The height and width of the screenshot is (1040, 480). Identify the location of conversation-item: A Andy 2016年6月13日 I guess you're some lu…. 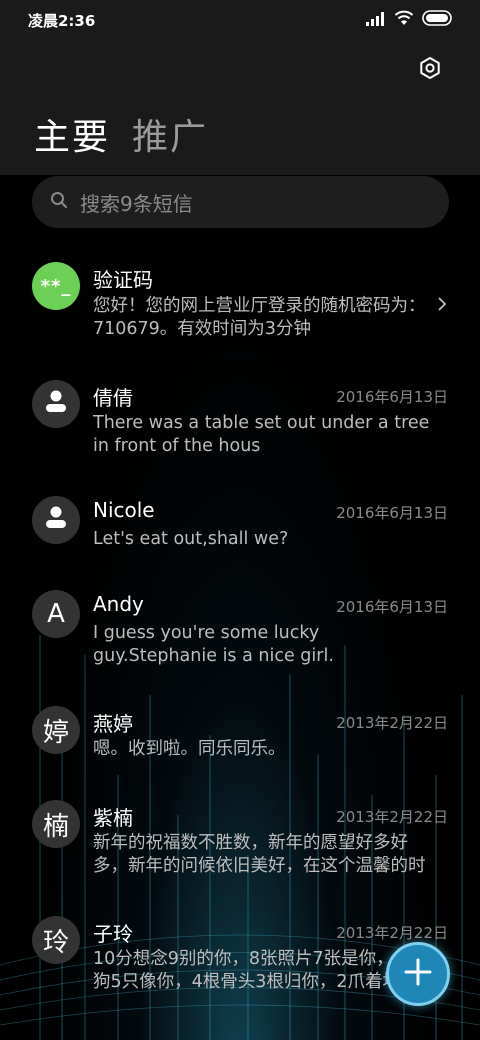
(240, 628).